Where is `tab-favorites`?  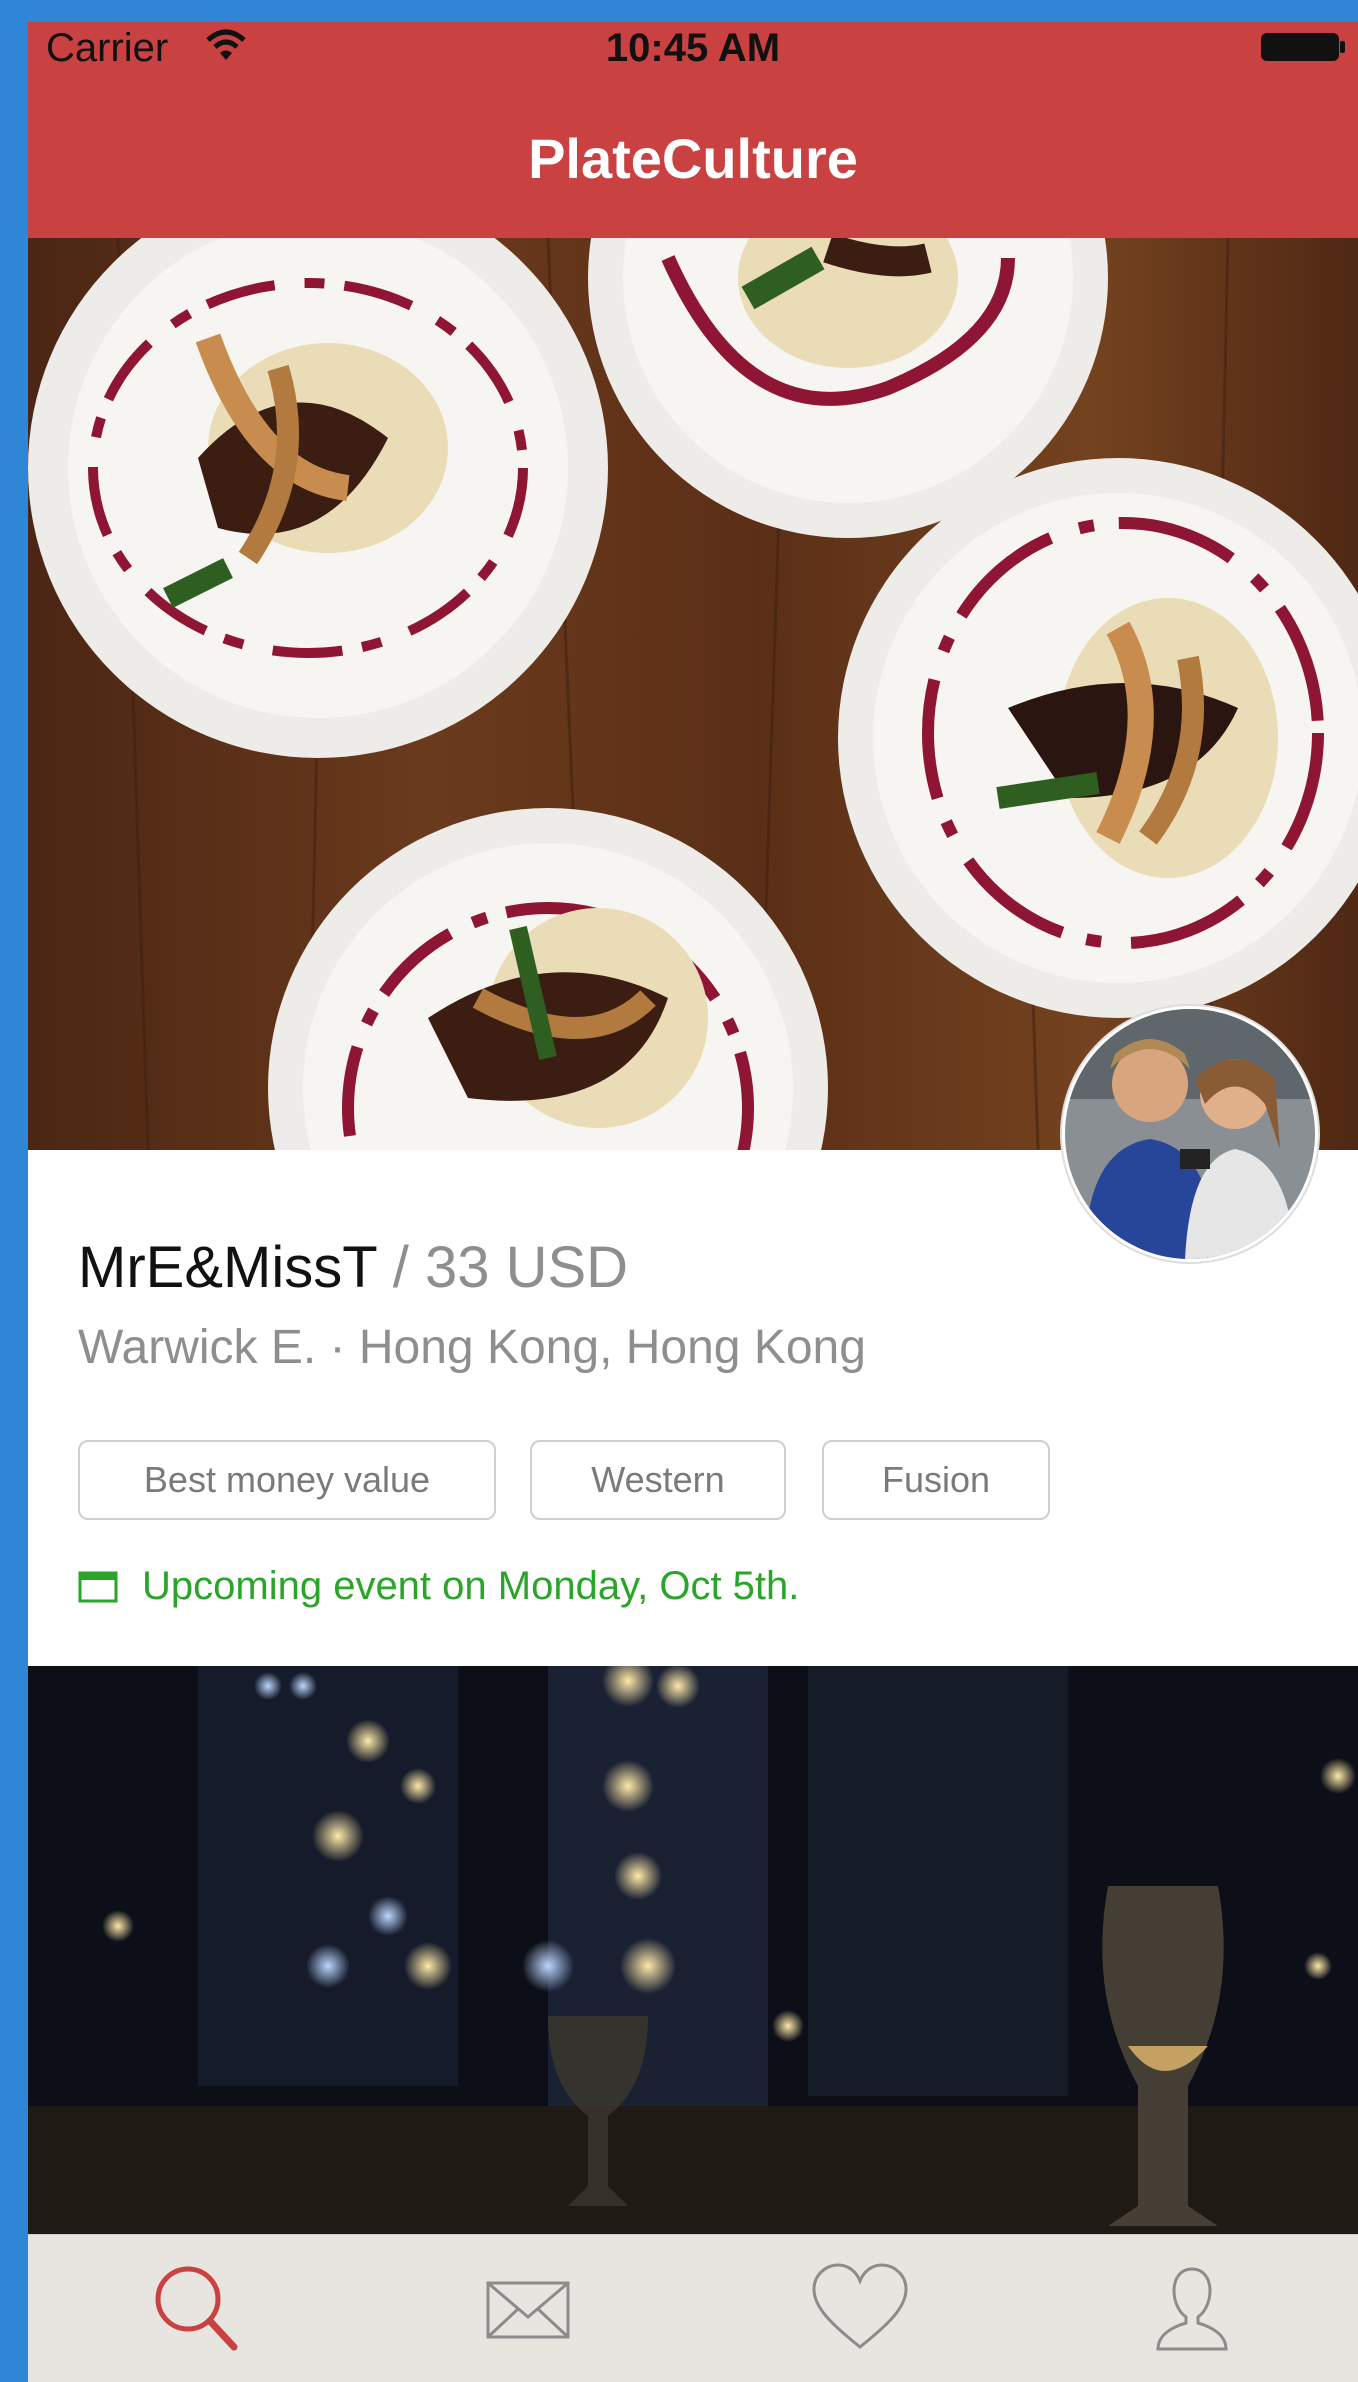
tab-favorites is located at coordinates (860, 2309).